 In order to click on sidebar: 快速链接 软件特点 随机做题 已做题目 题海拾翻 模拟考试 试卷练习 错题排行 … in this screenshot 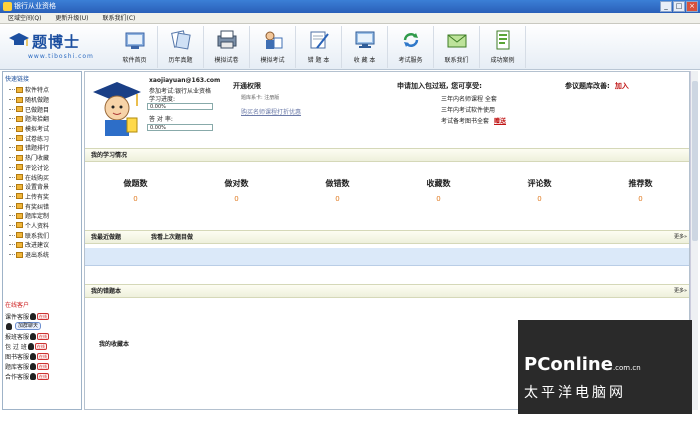, I will do `click(42, 240)`.